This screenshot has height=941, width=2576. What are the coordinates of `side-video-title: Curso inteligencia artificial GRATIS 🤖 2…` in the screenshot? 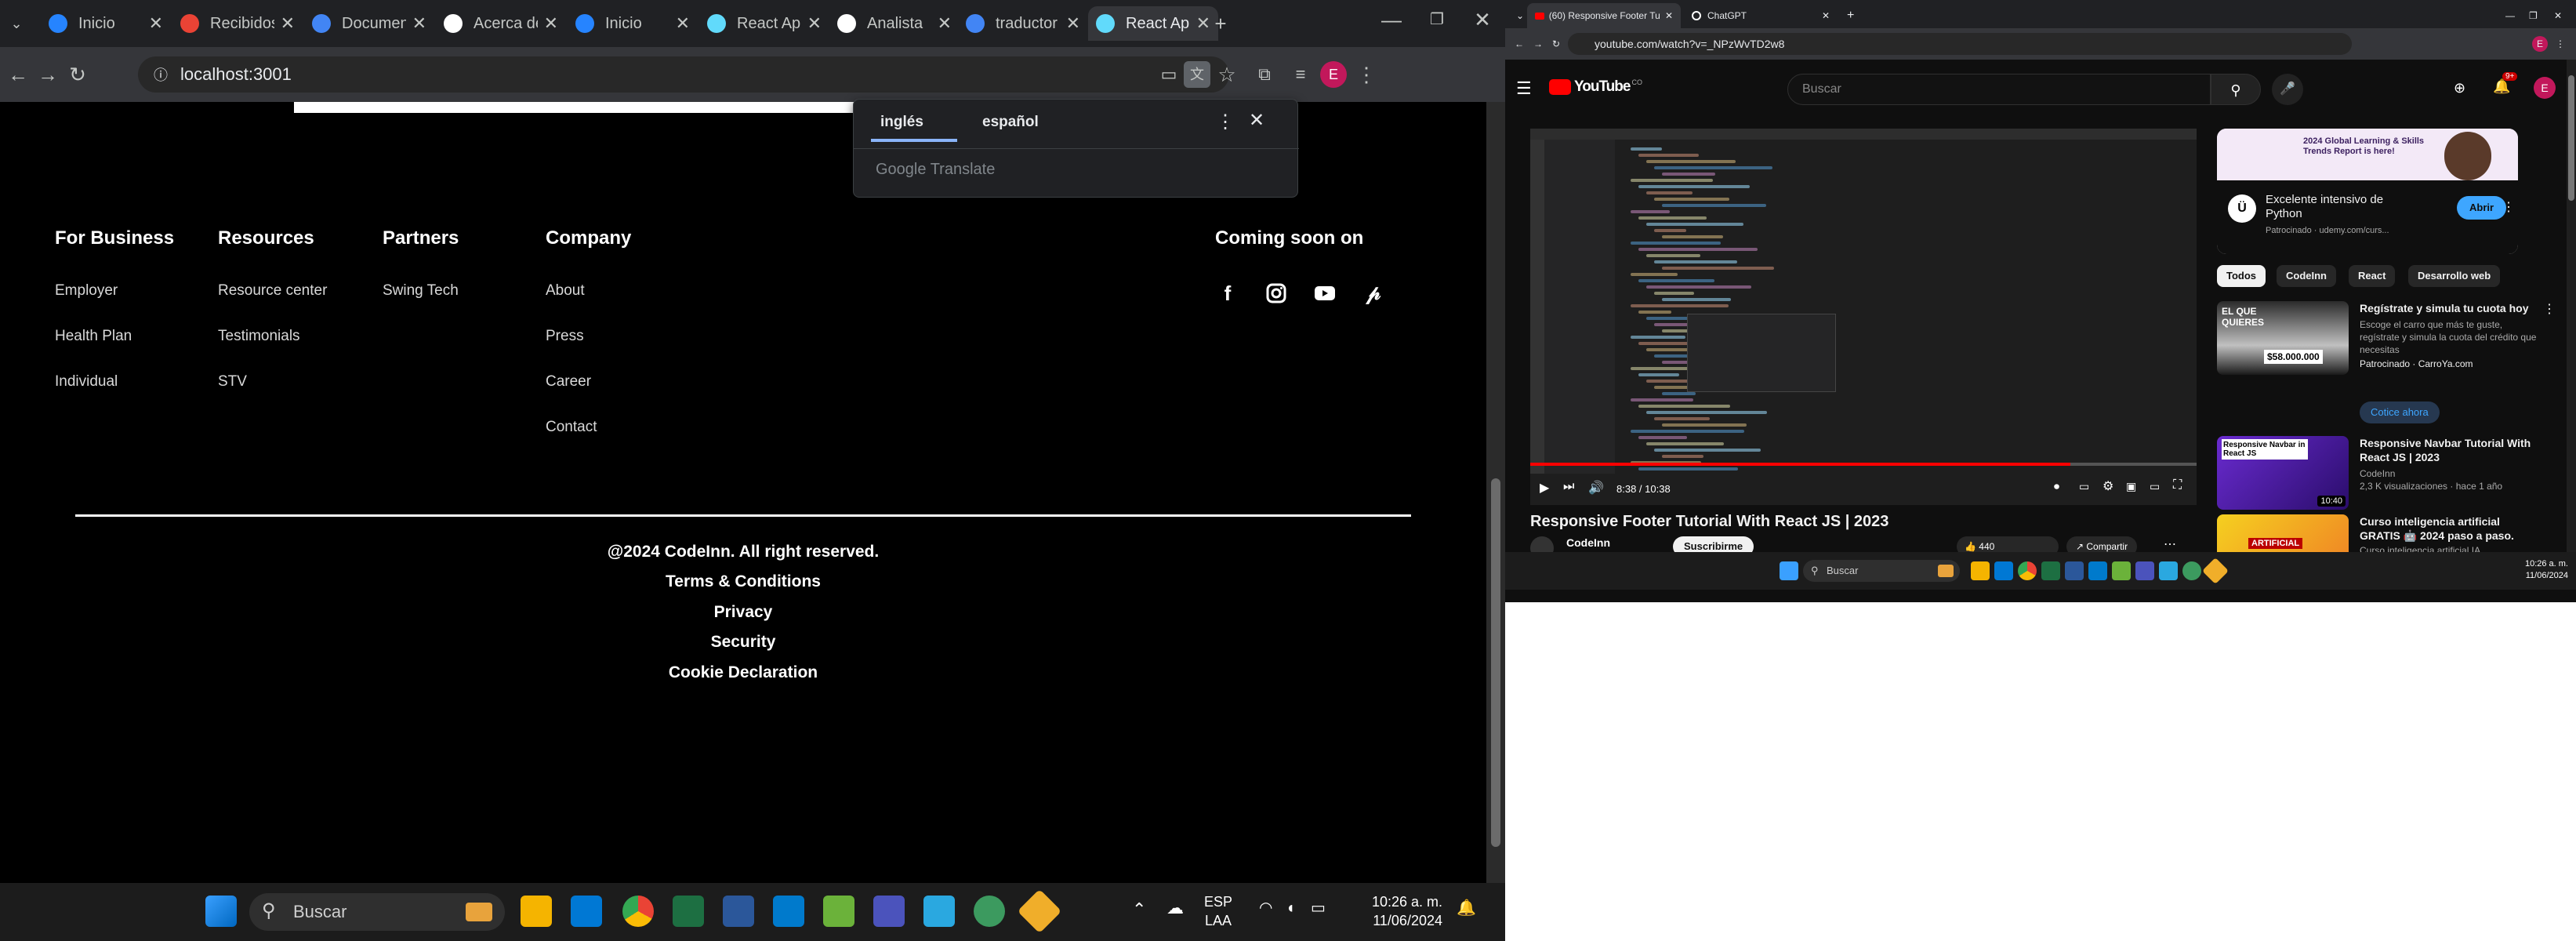 It's located at (2446, 528).